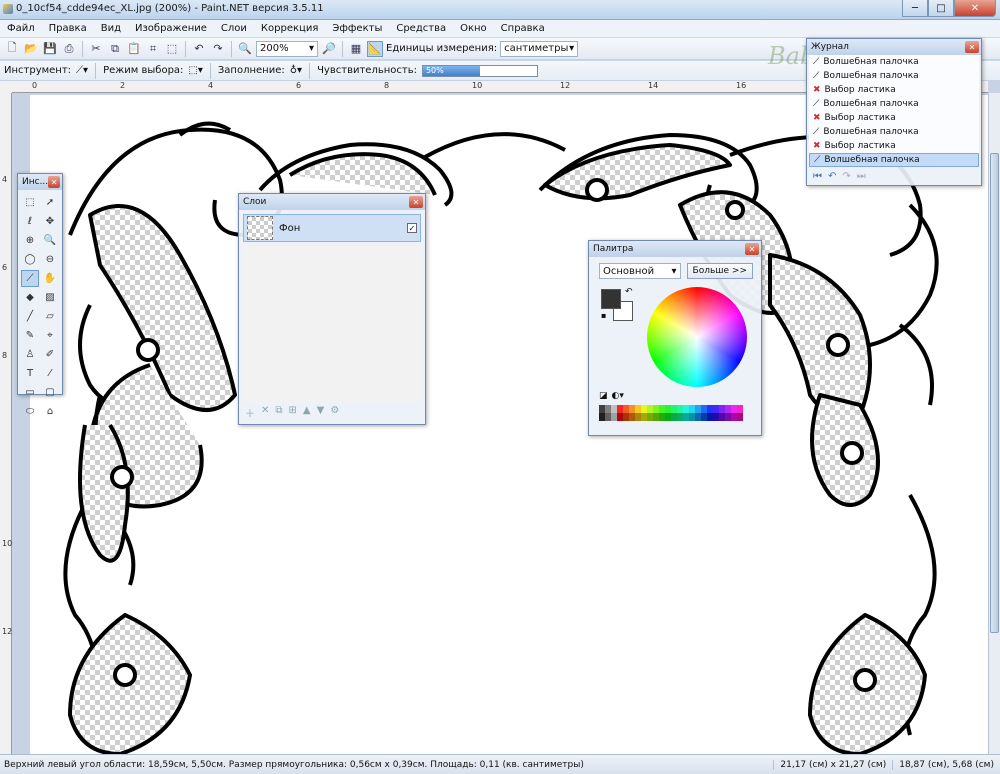  I want to click on save-icon: 💾, so click(50, 49).